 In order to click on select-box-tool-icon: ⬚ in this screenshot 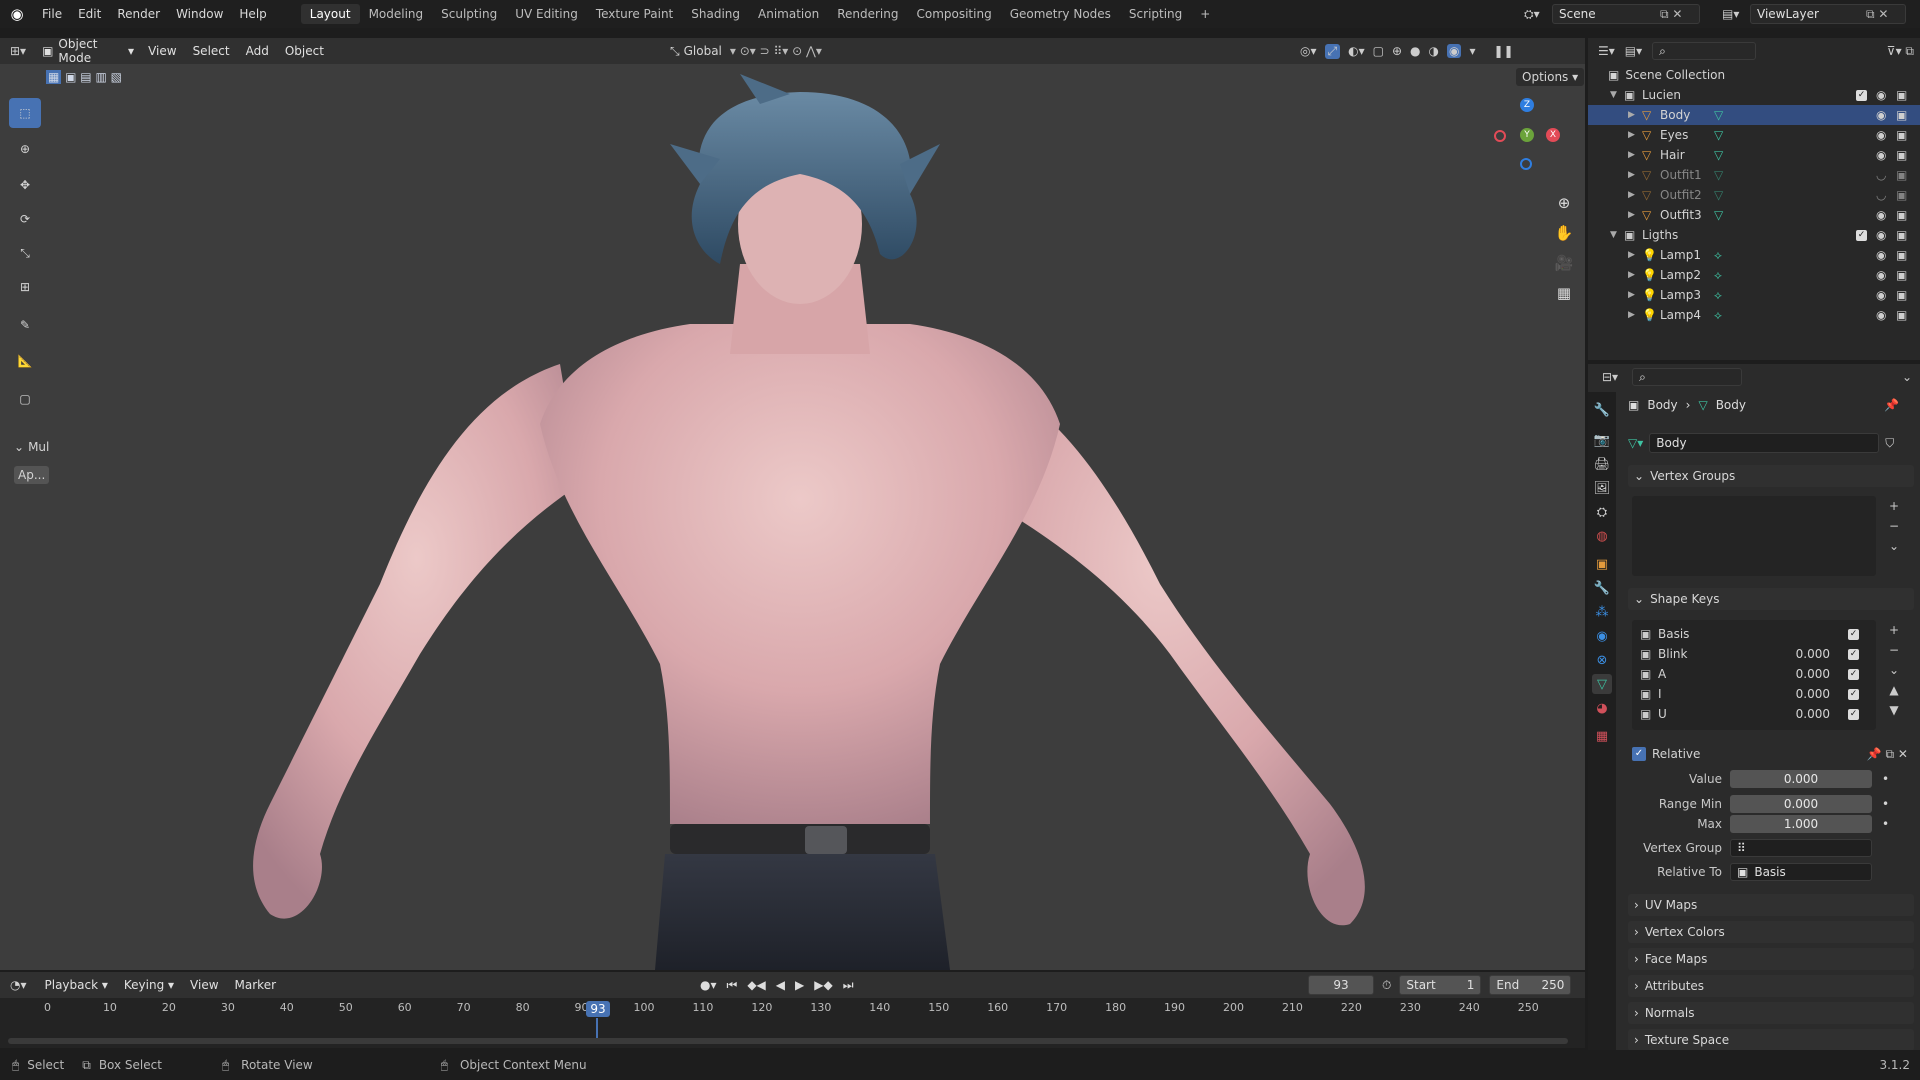, I will do `click(25, 113)`.